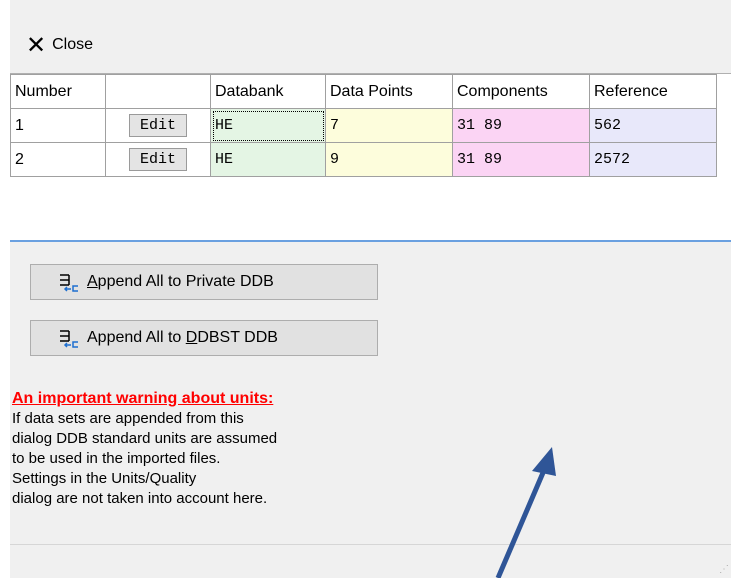  I want to click on arrow-annotation, so click(525, 512).